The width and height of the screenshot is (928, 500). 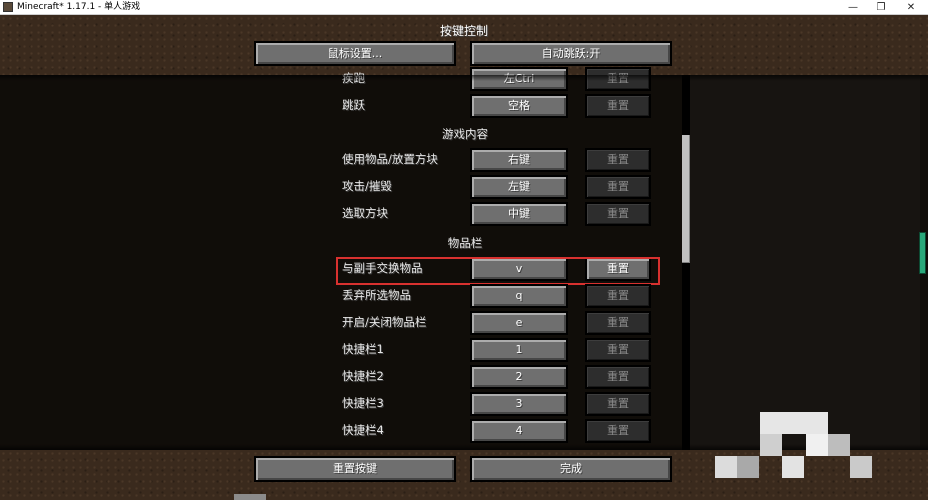 I want to click on pixelated-watermark, so click(x=809, y=450).